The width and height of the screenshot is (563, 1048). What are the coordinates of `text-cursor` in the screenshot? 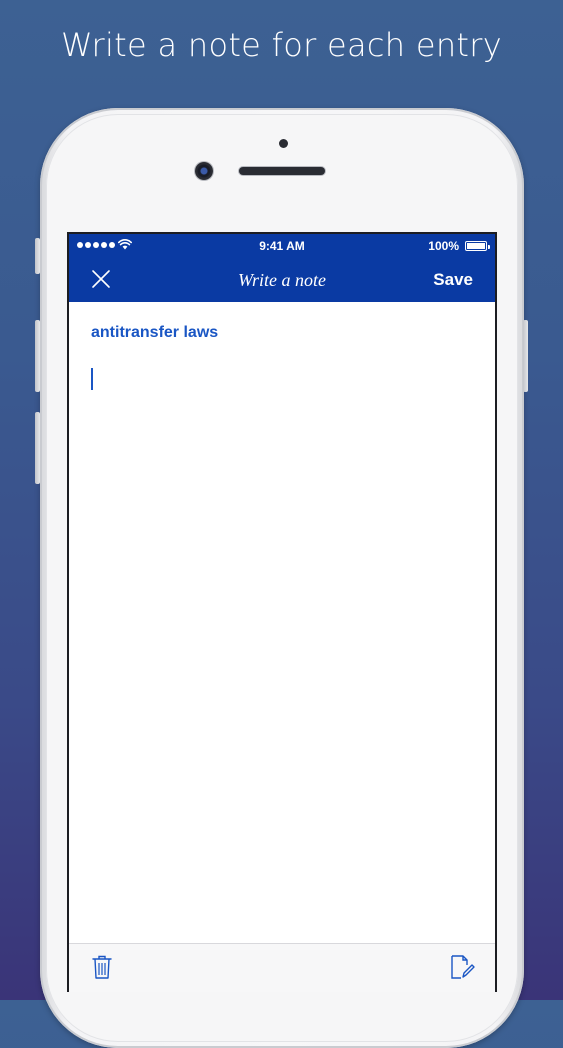 It's located at (92, 379).